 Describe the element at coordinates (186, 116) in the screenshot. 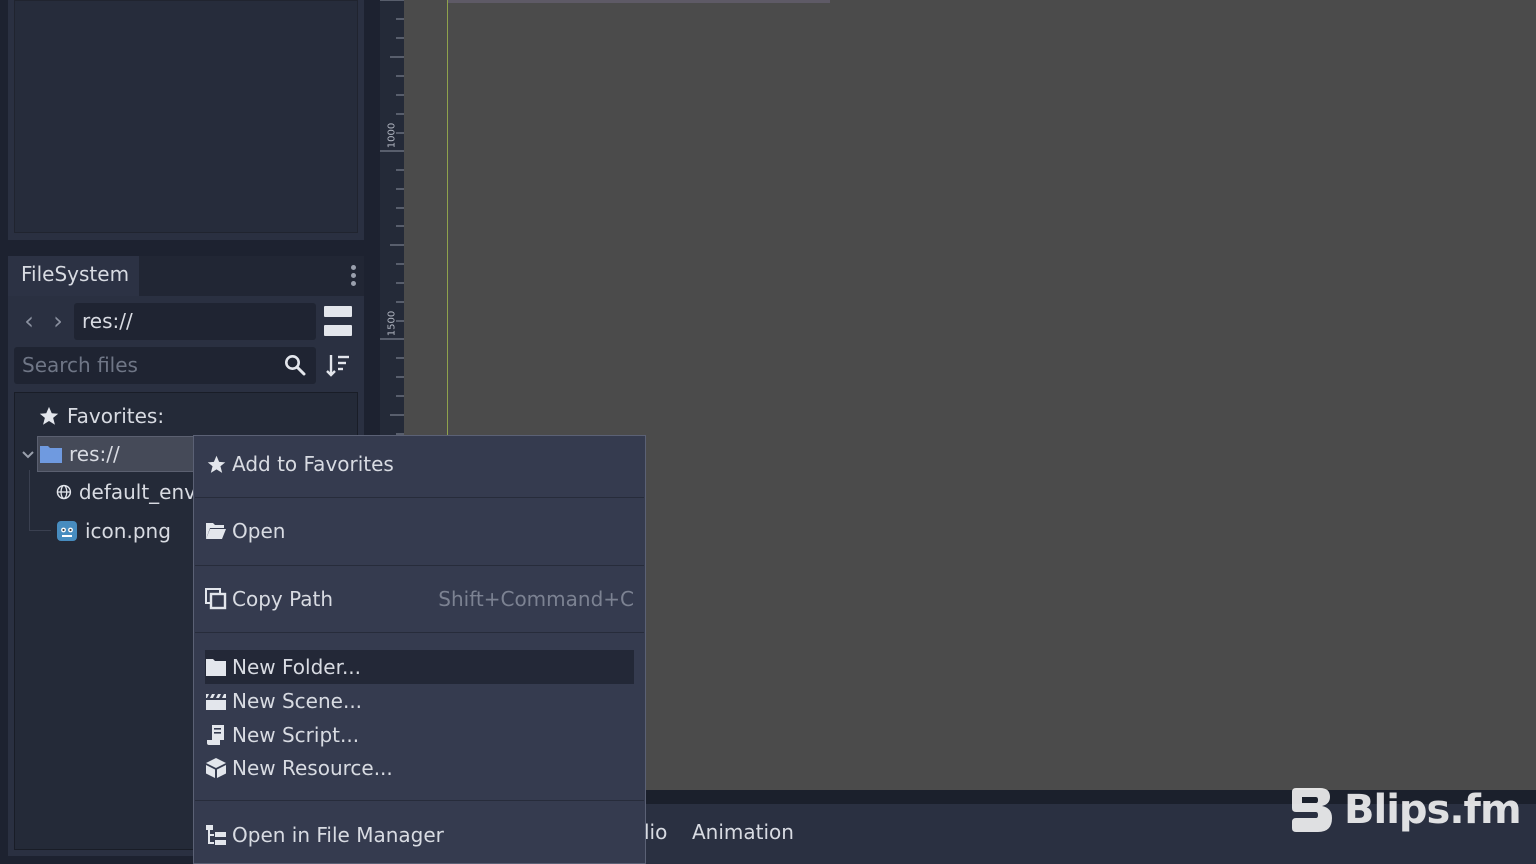

I see `scene-tree-area` at that location.